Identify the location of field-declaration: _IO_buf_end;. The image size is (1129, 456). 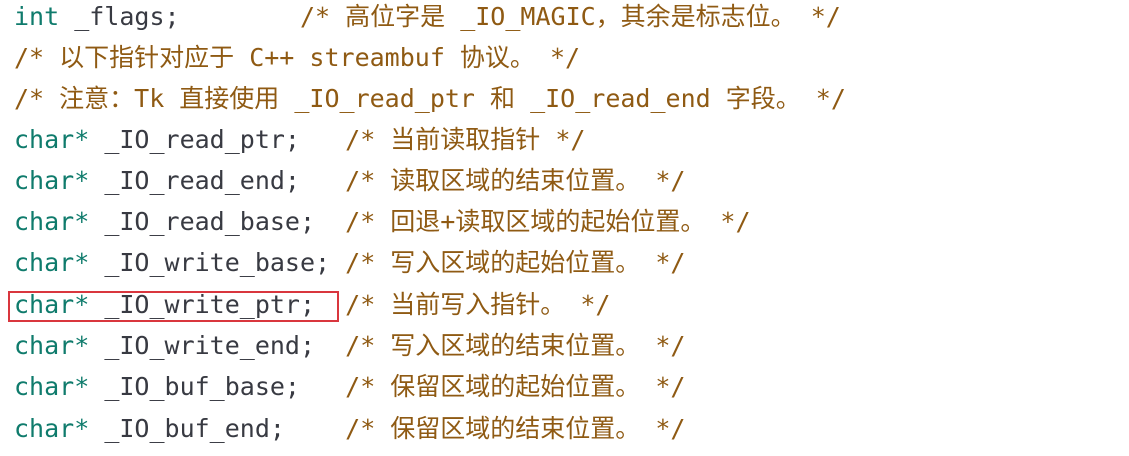
(187, 428).